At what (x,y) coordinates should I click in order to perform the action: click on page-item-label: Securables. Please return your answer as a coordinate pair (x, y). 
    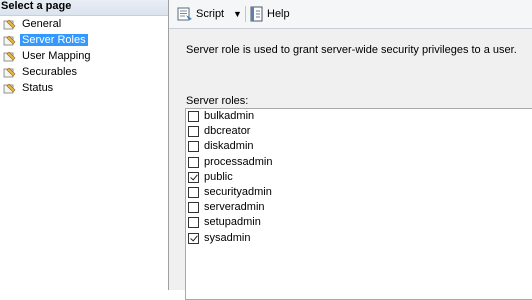
    Looking at the image, I should click on (50, 72).